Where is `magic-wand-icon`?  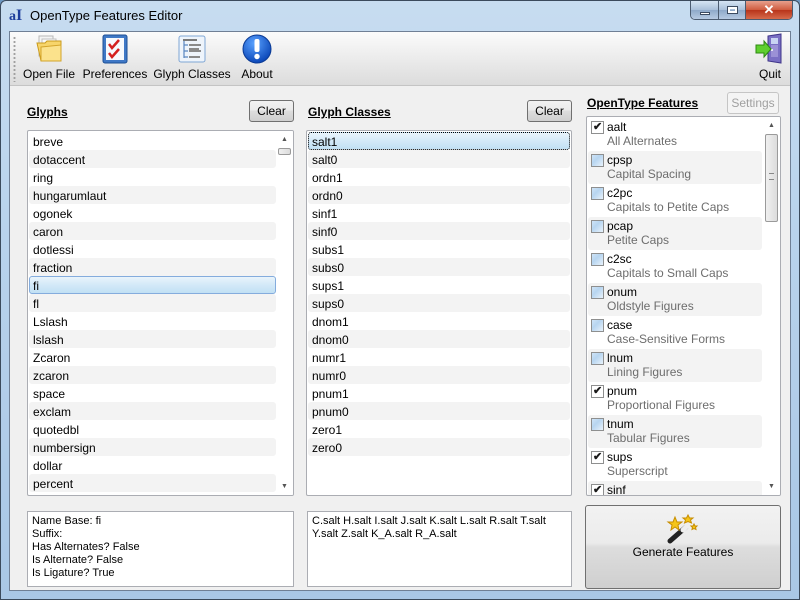 magic-wand-icon is located at coordinates (682, 529).